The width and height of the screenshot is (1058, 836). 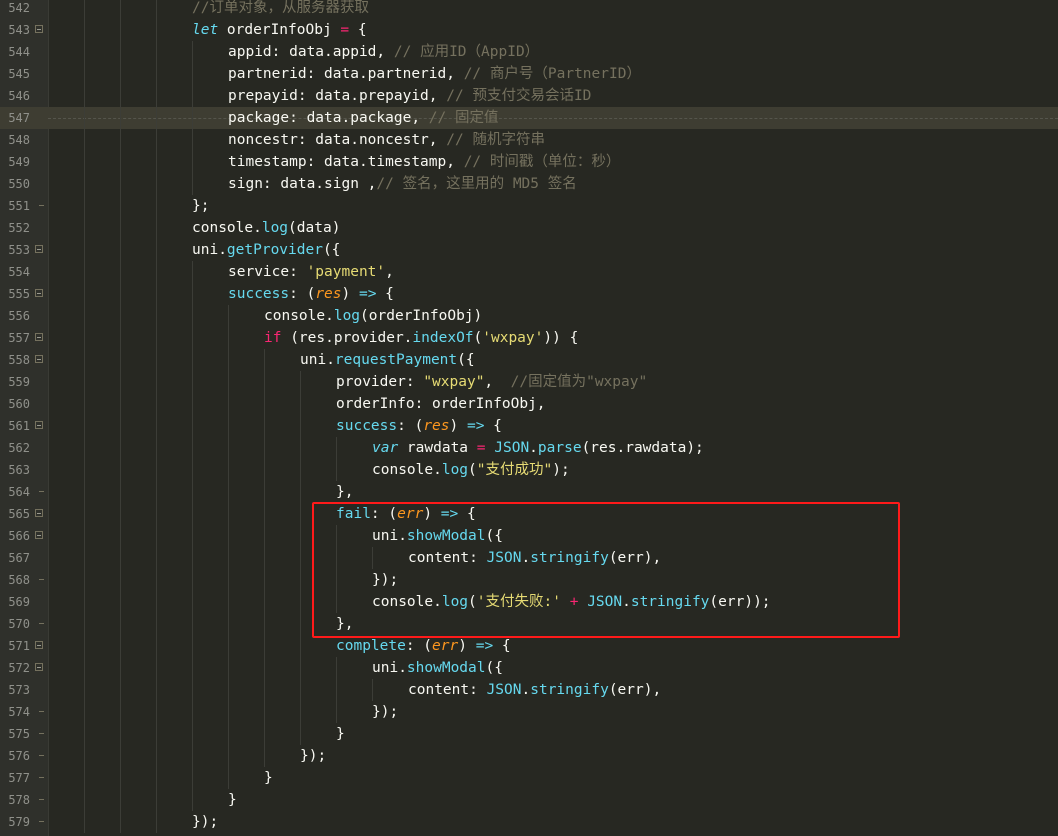 I want to click on code-line: 577}, so click(x=529, y=778).